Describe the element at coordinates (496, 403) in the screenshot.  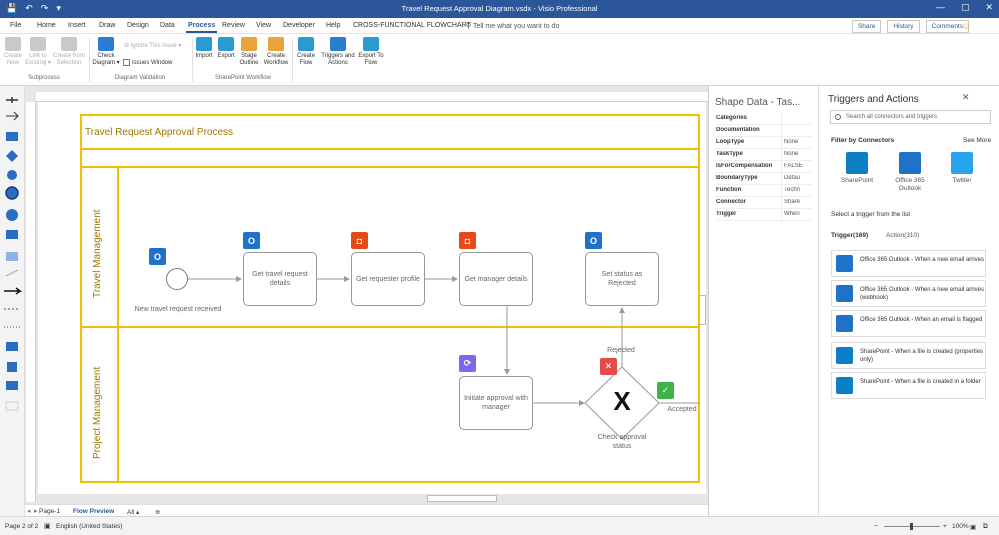
I see `task-initiate-approval: Initiate approval with manager` at that location.